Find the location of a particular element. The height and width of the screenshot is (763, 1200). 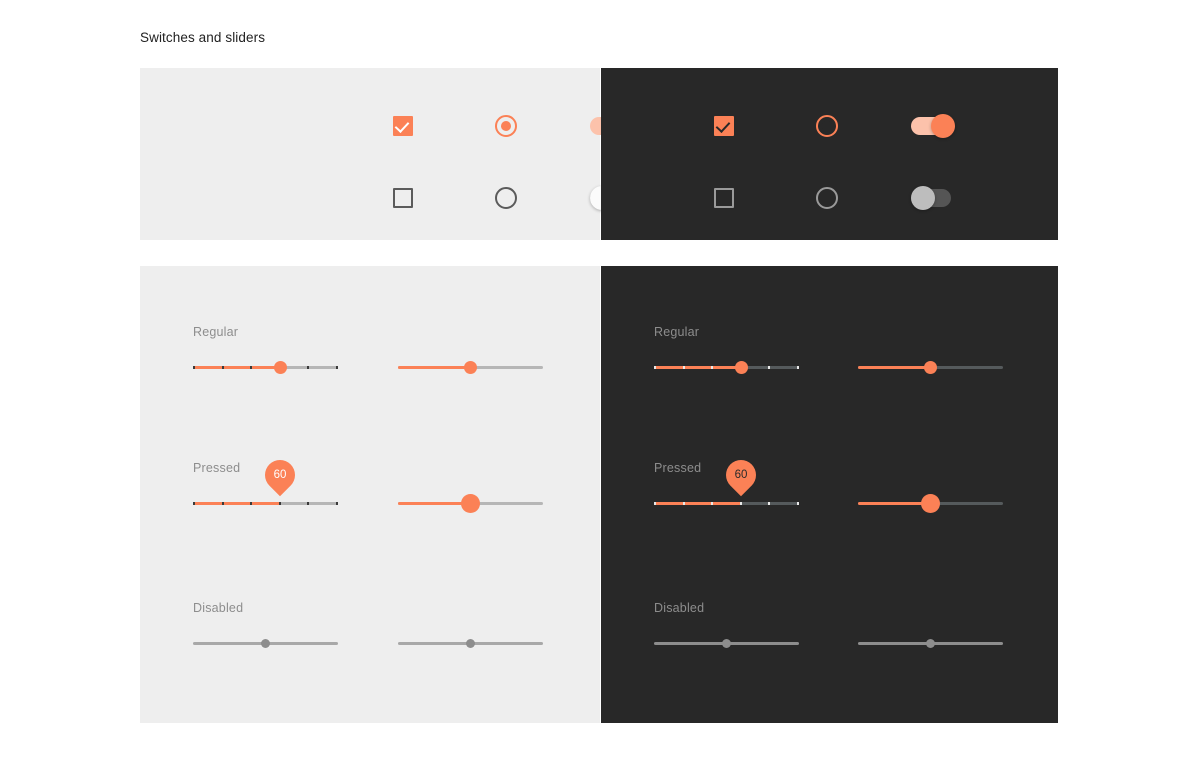

switch-off-icon is located at coordinates (933, 198).